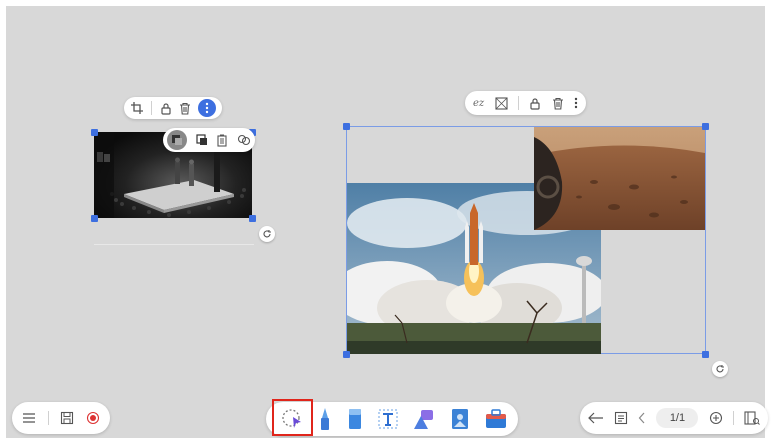 This screenshot has height=438, width=771. What do you see at coordinates (209, 140) in the screenshot?
I see `layer-menu` at bounding box center [209, 140].